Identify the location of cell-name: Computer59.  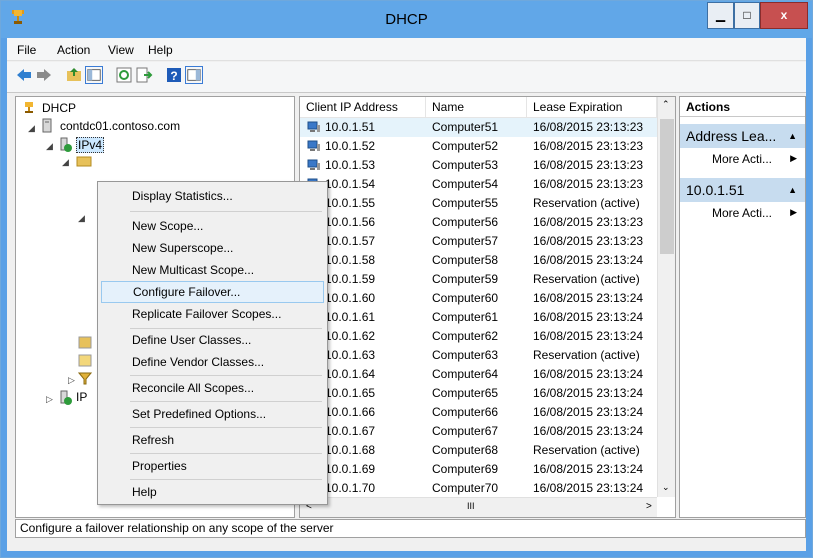
(465, 279).